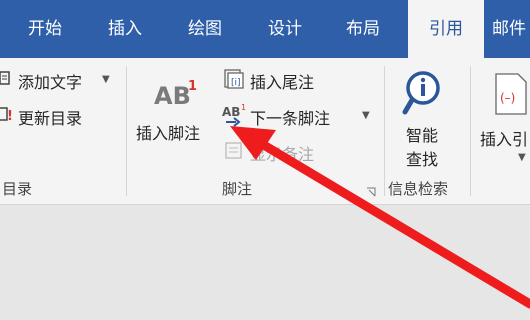 This screenshot has width=530, height=320. What do you see at coordinates (125, 29) in the screenshot?
I see `tab-insert: 插入` at bounding box center [125, 29].